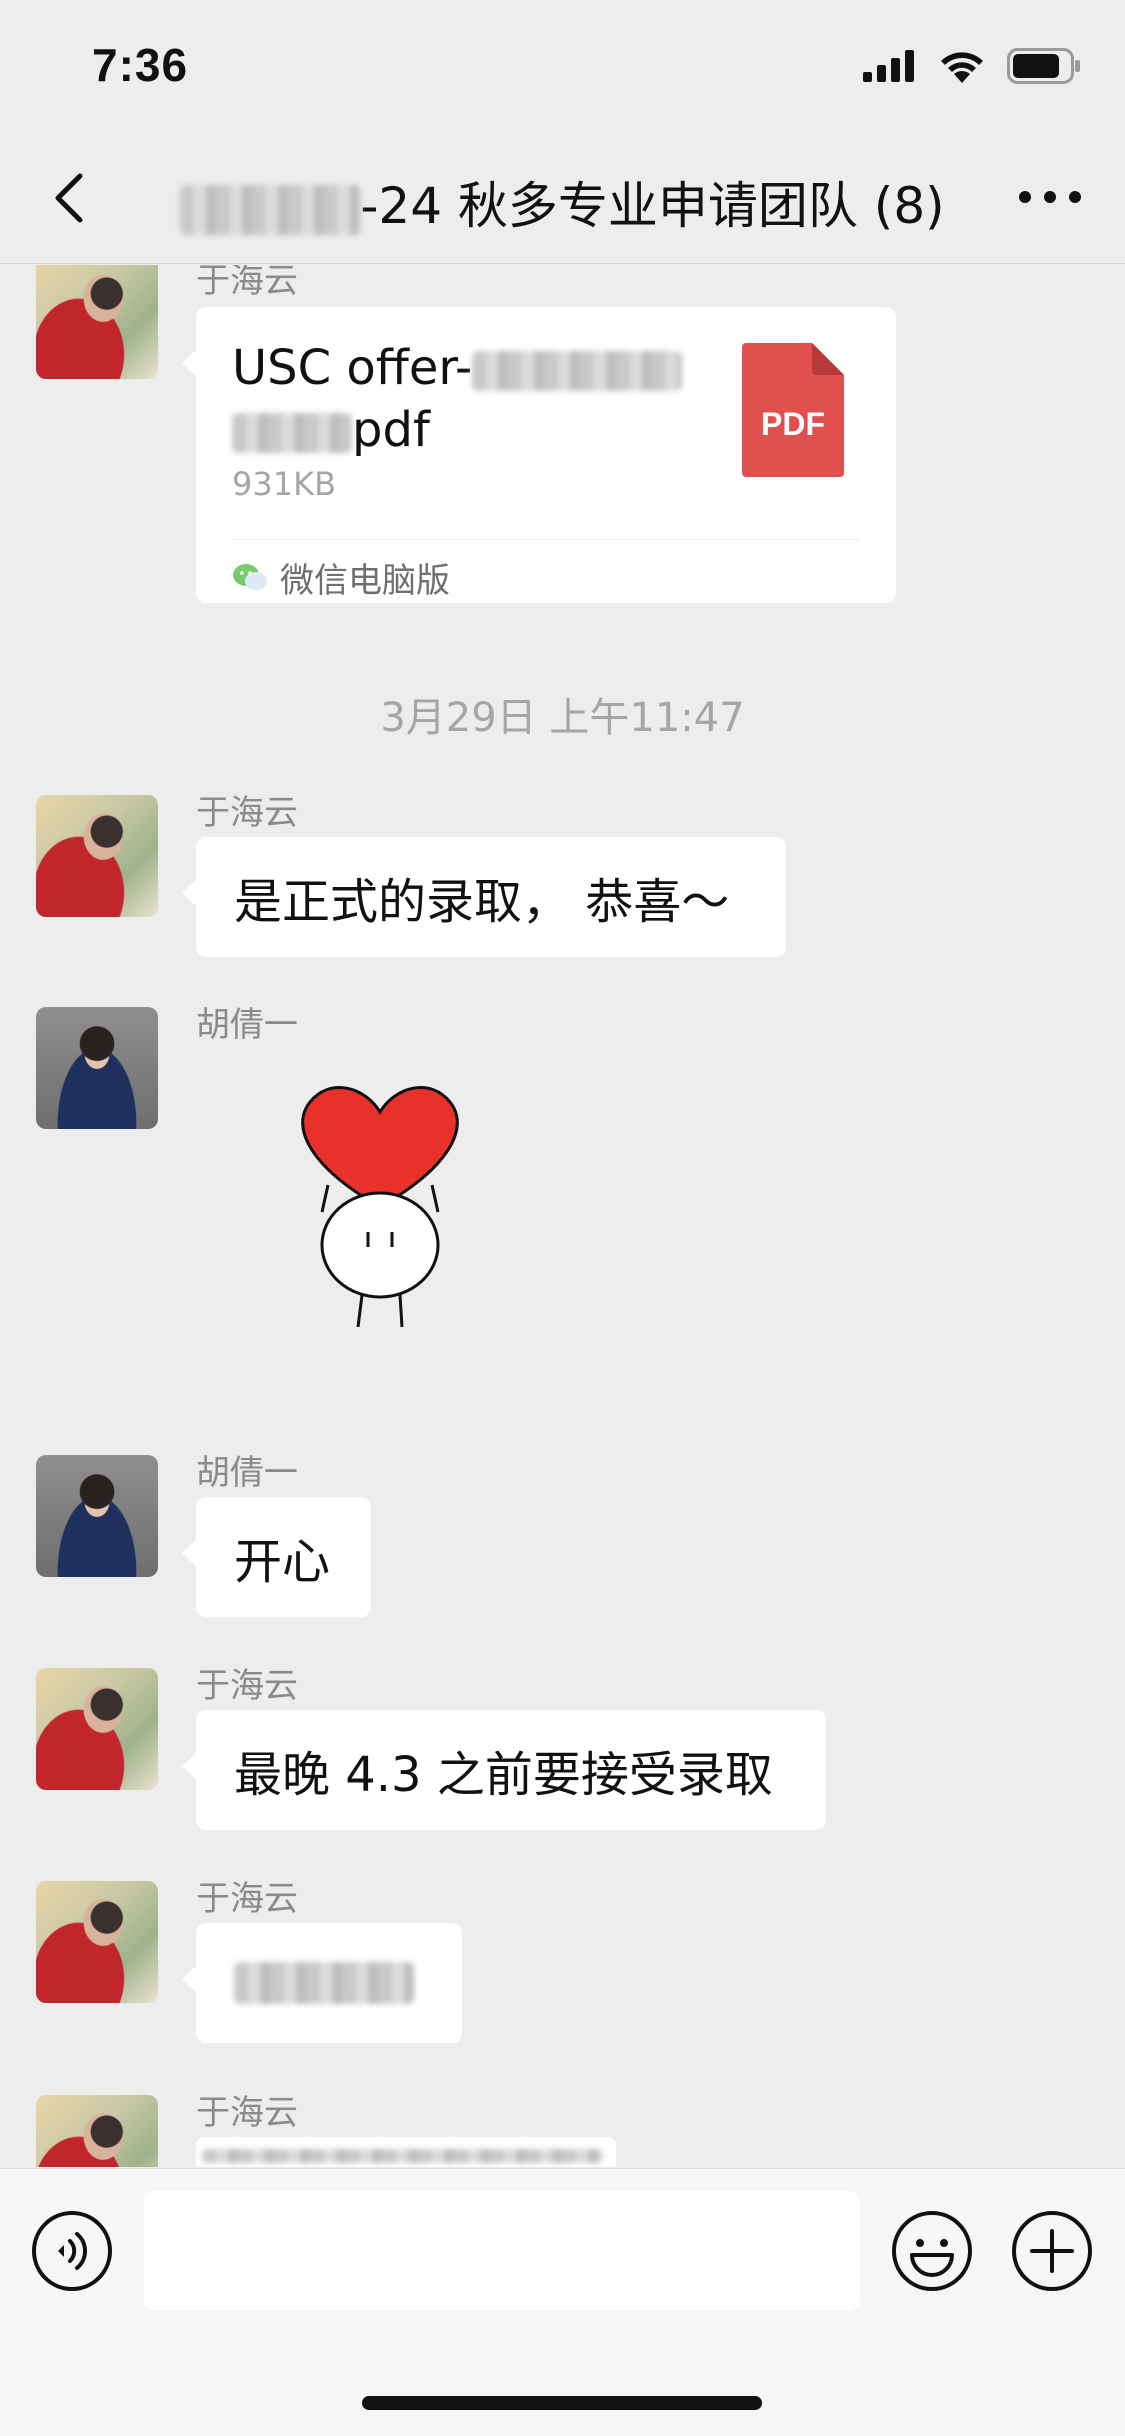 The height and width of the screenshot is (2436, 1125). What do you see at coordinates (250, 576) in the screenshot?
I see `wechat-logo-icon` at bounding box center [250, 576].